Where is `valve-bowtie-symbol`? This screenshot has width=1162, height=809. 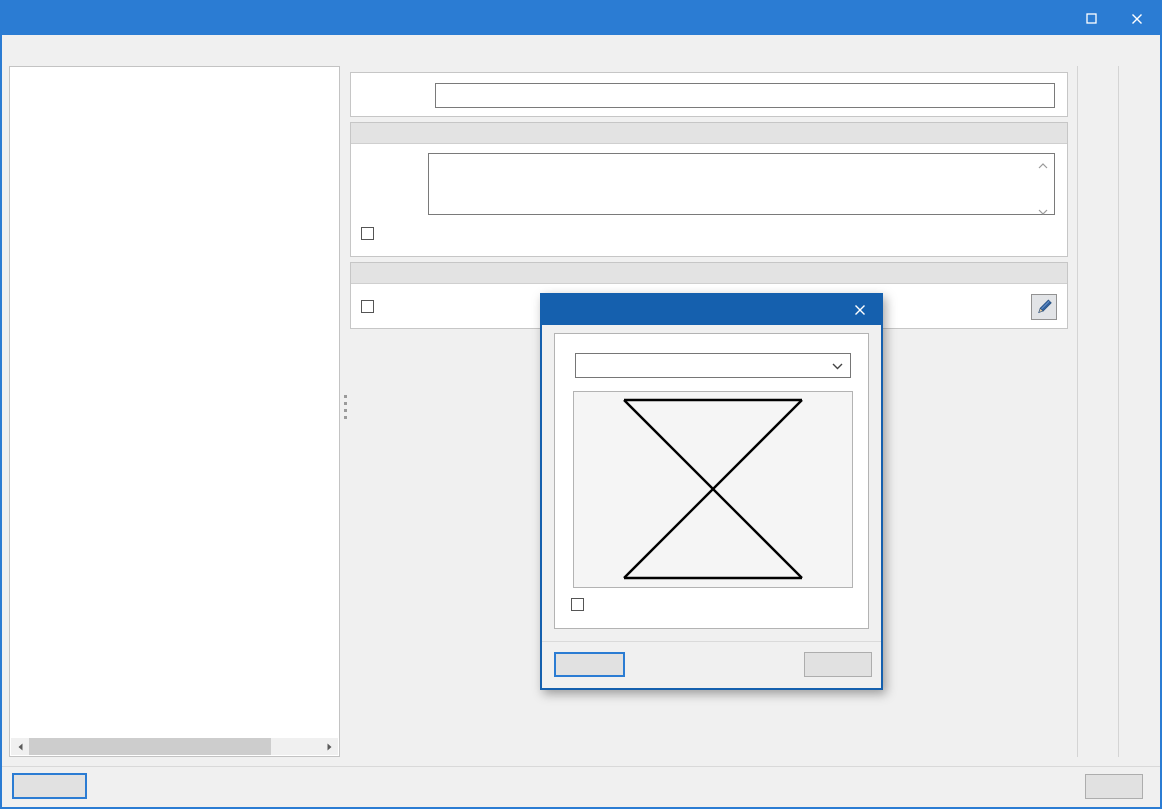 valve-bowtie-symbol is located at coordinates (713, 489).